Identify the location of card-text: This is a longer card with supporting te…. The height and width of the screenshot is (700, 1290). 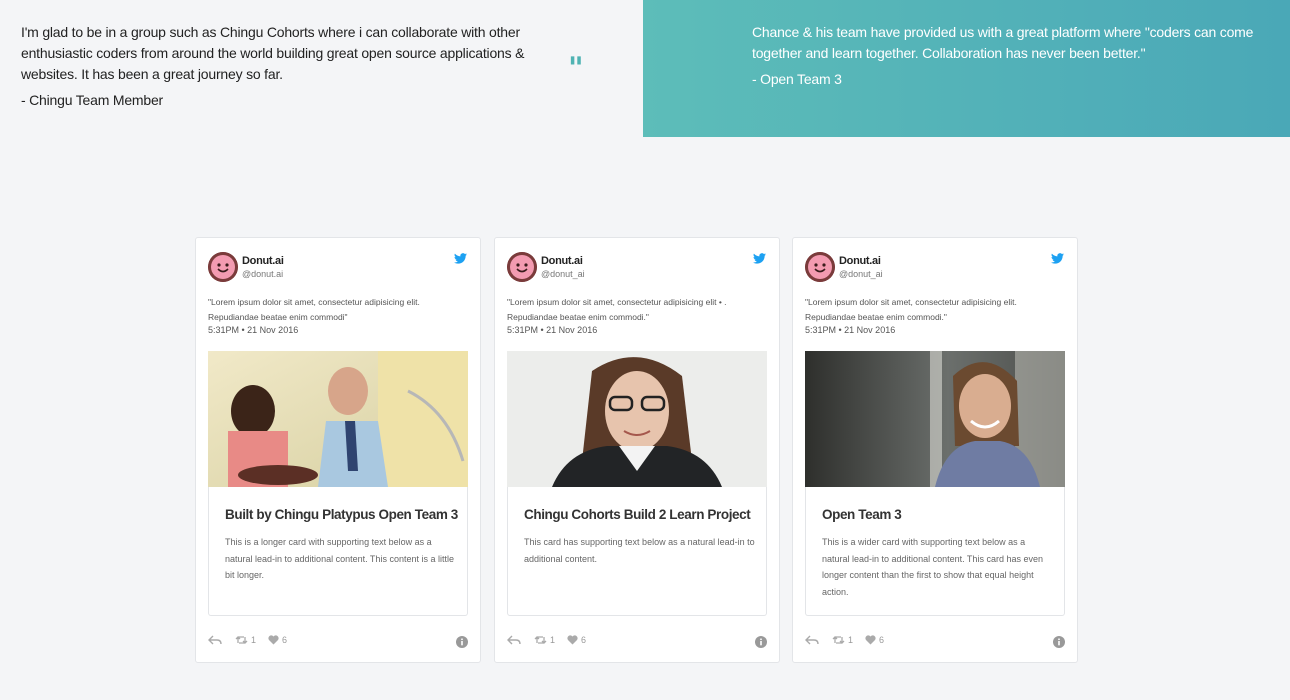
(339, 558).